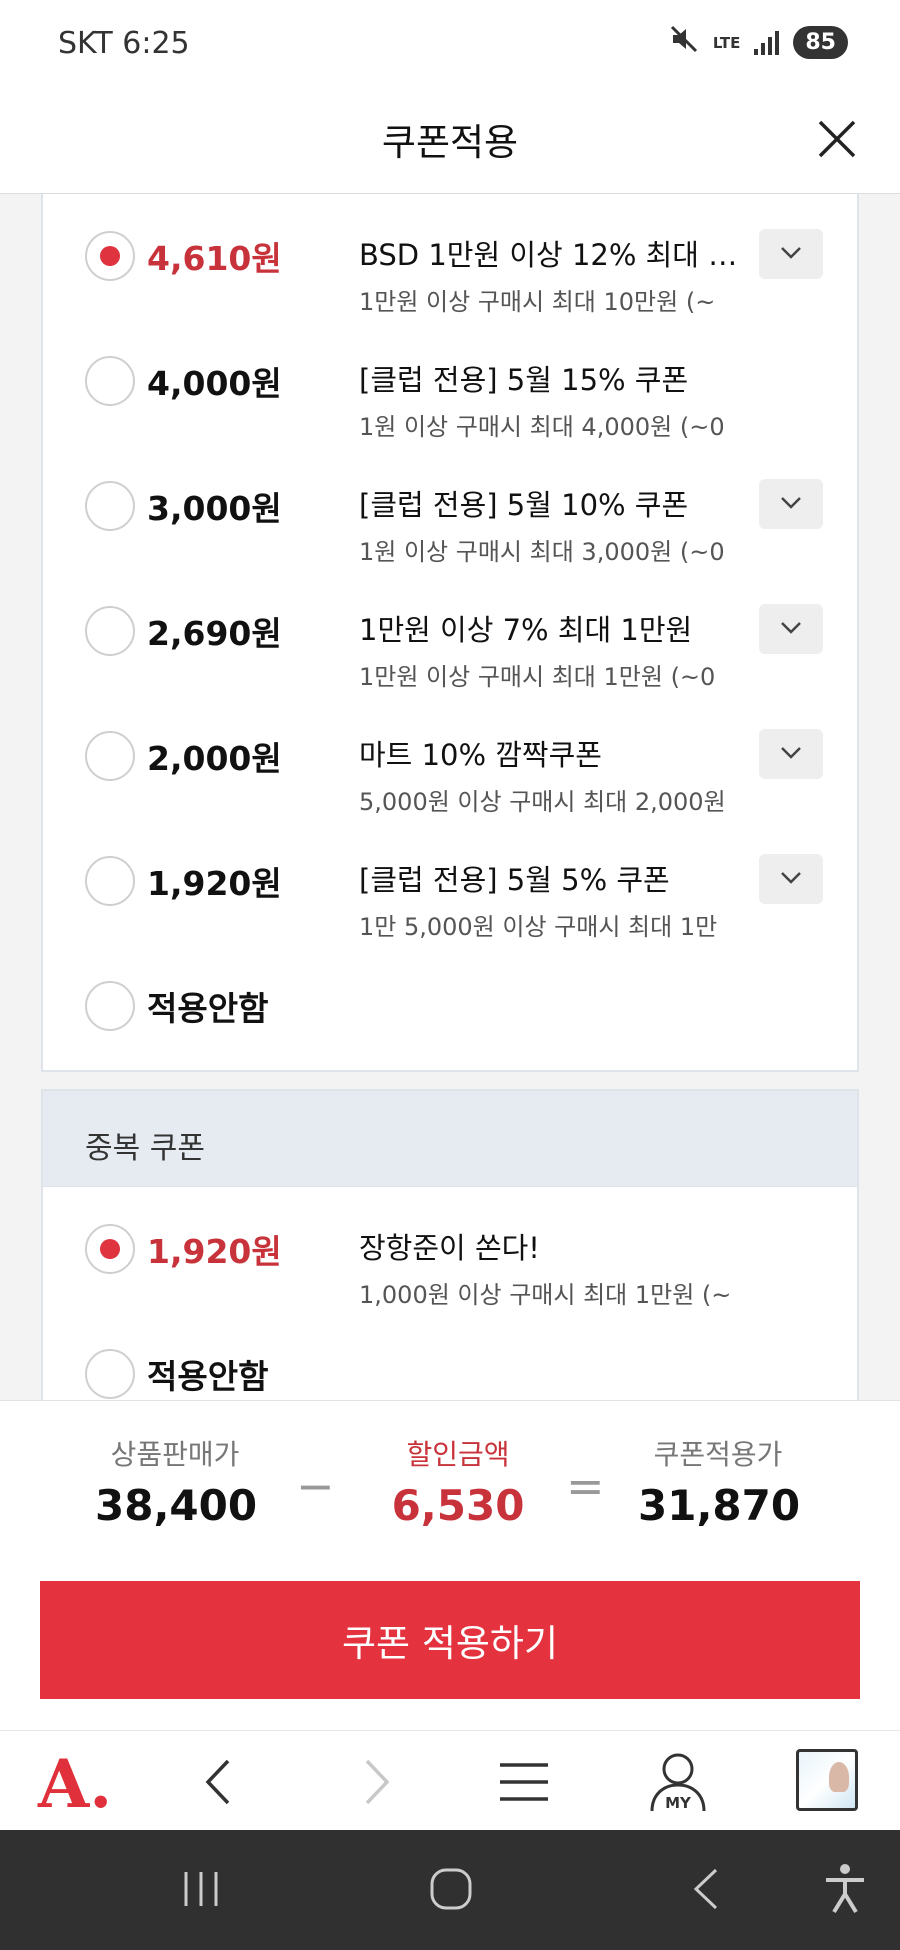  What do you see at coordinates (450, 1139) in the screenshot?
I see `section-header: 중복 쿠폰` at bounding box center [450, 1139].